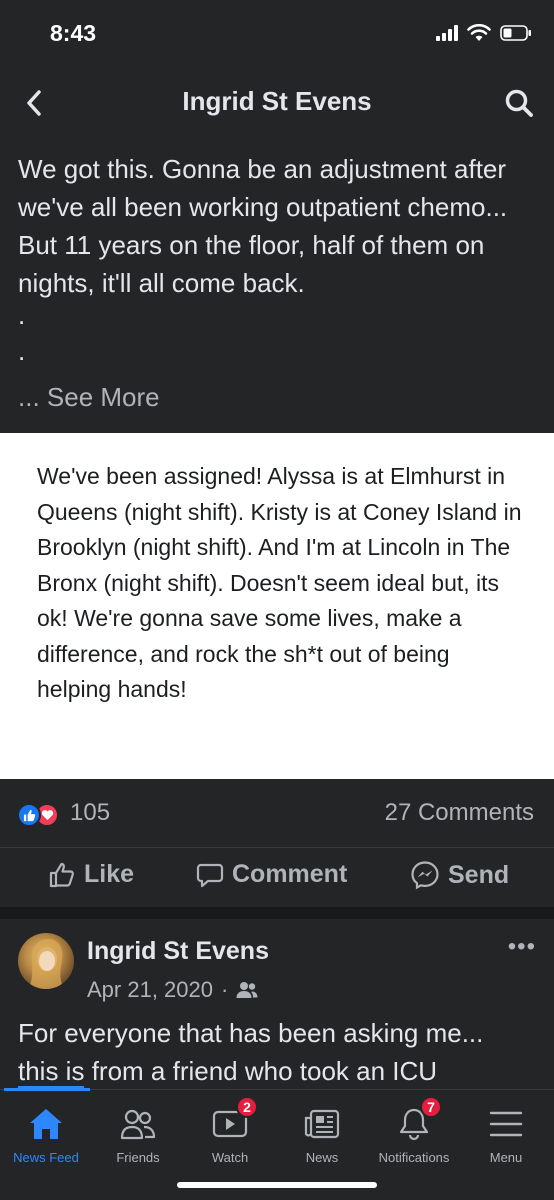 The width and height of the screenshot is (554, 1200). I want to click on tab-news: News, so click(322, 1134).